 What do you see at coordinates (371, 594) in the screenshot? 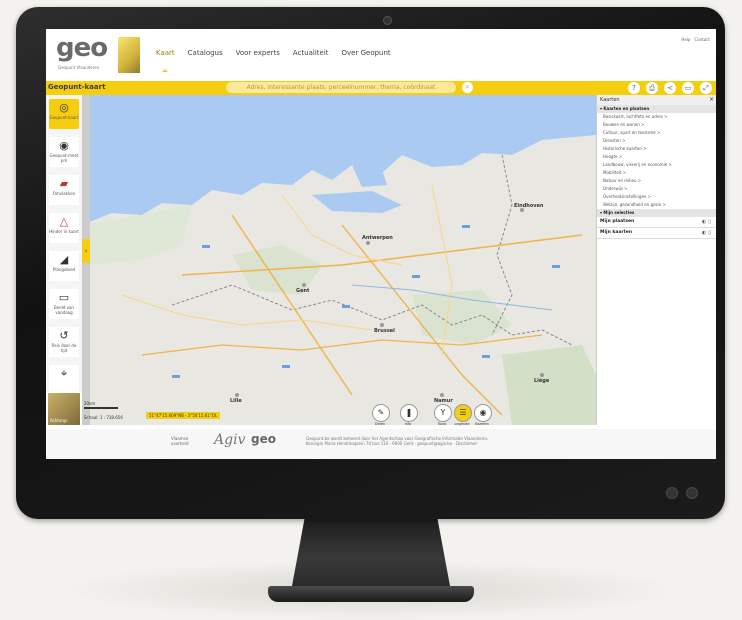
I see `monitor-stand-base` at bounding box center [371, 594].